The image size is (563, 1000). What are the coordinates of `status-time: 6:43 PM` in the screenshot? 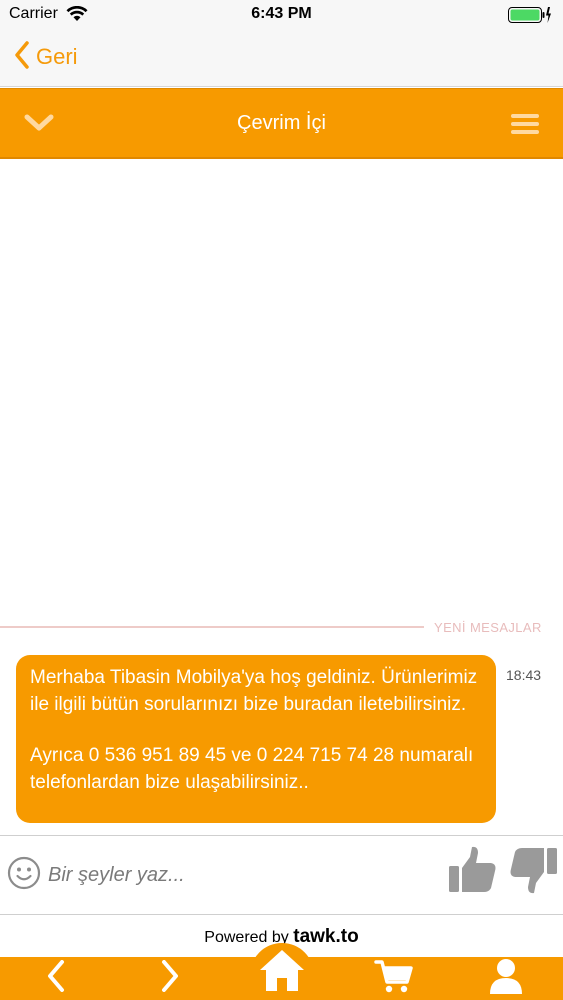 It's located at (281, 13).